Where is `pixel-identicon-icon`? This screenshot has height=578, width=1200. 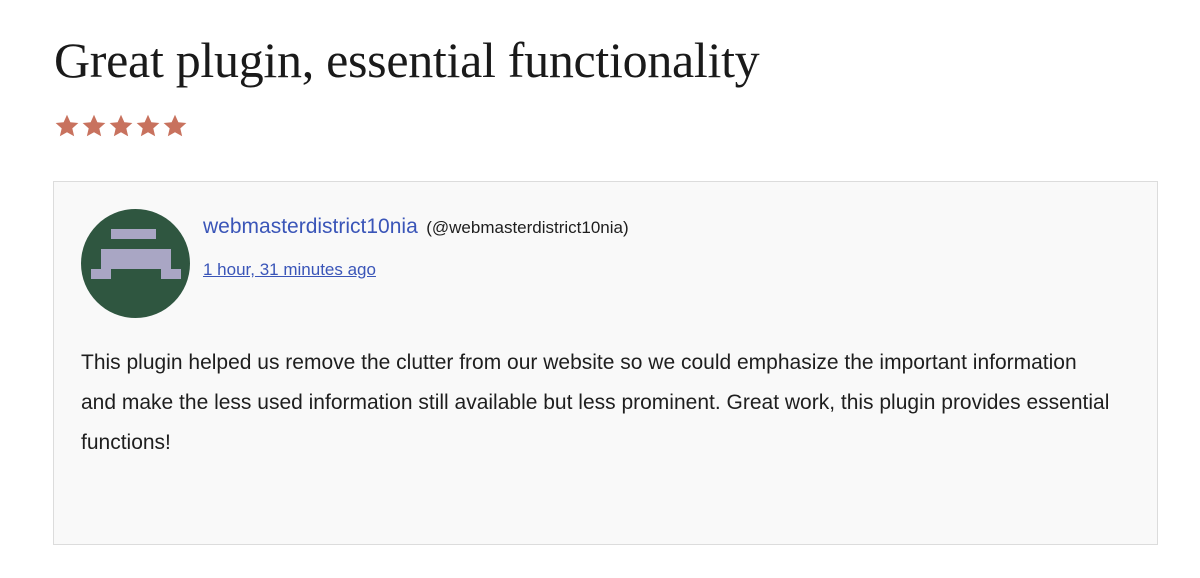
pixel-identicon-icon is located at coordinates (135, 263).